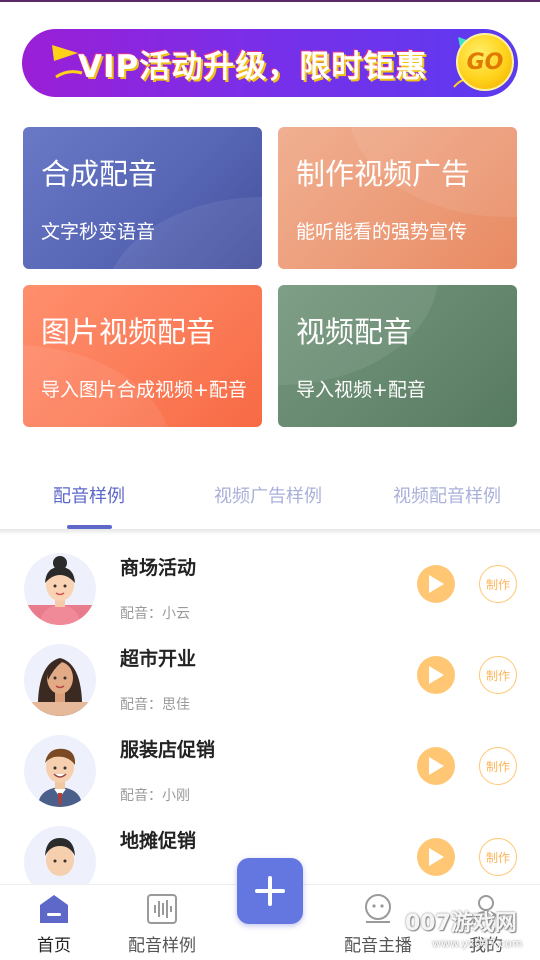 Image resolution: width=540 pixels, height=960 pixels. I want to click on item-title: 超市开业, so click(158, 659).